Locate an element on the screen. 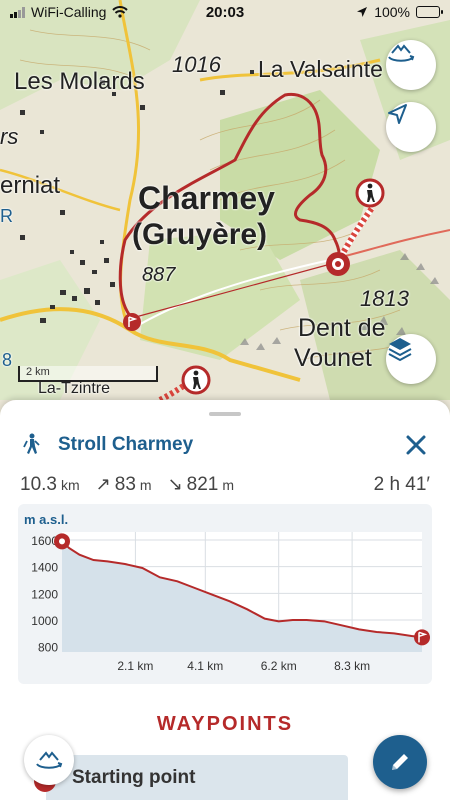 This screenshot has width=450, height=800. map-label-gruyere: (Gruyère) is located at coordinates (200, 234).